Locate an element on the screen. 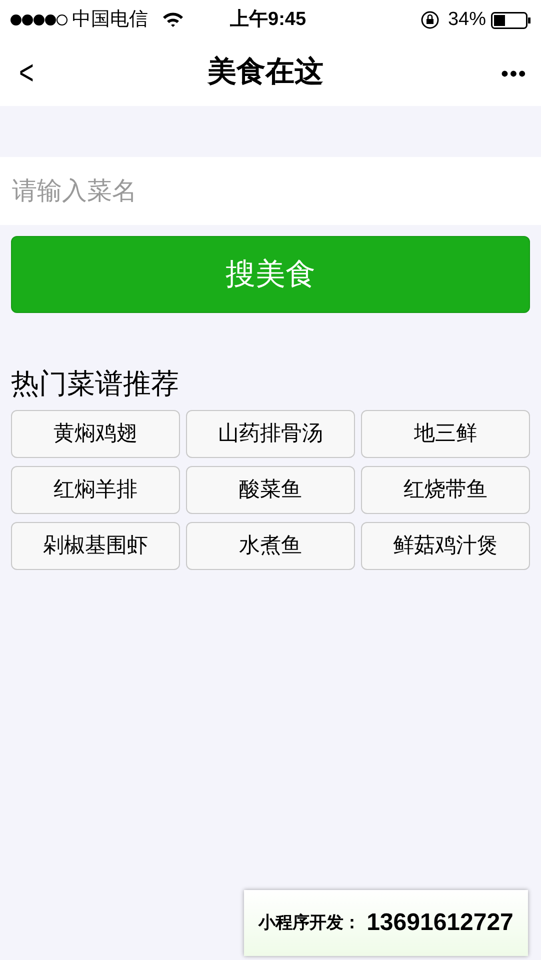 The width and height of the screenshot is (541, 960). dish-button: 酸菜鱼 is located at coordinates (270, 490).